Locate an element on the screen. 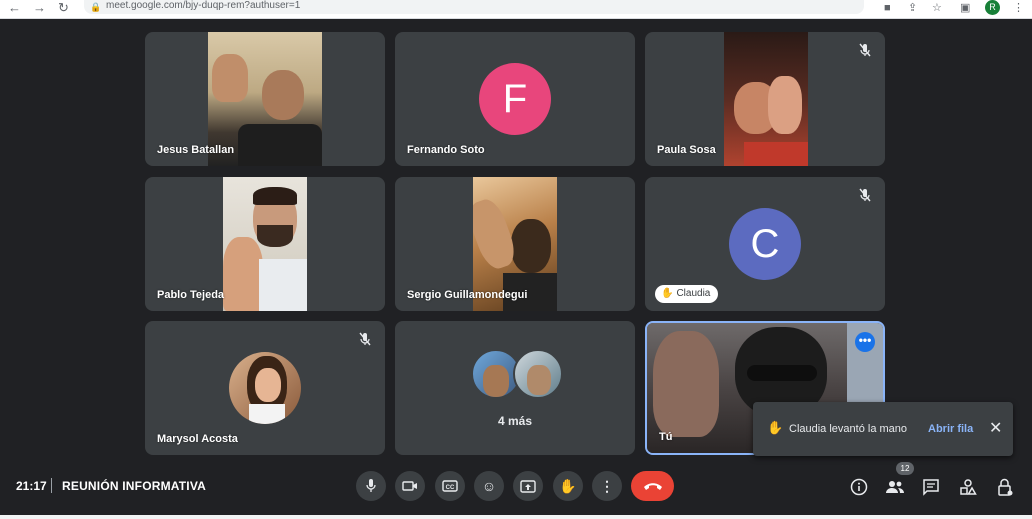  participant-avatar: C is located at coordinates (765, 244).